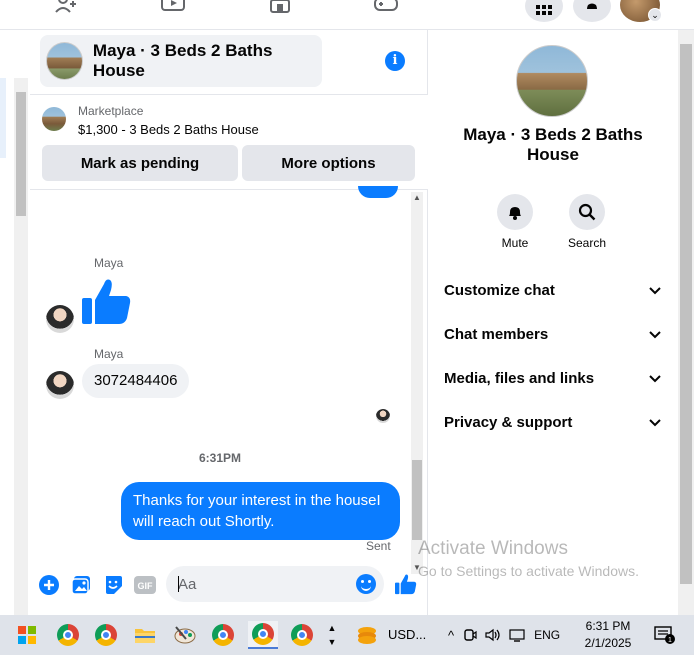 The width and height of the screenshot is (694, 655). I want to click on folder-icon, so click(145, 636).